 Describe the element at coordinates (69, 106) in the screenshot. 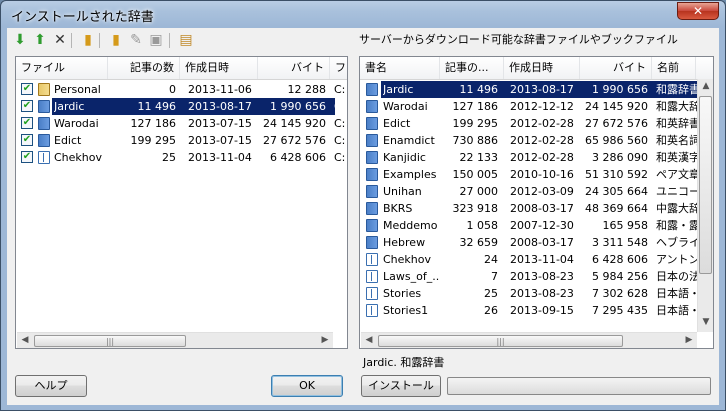

I see `file-name: Jardic` at that location.